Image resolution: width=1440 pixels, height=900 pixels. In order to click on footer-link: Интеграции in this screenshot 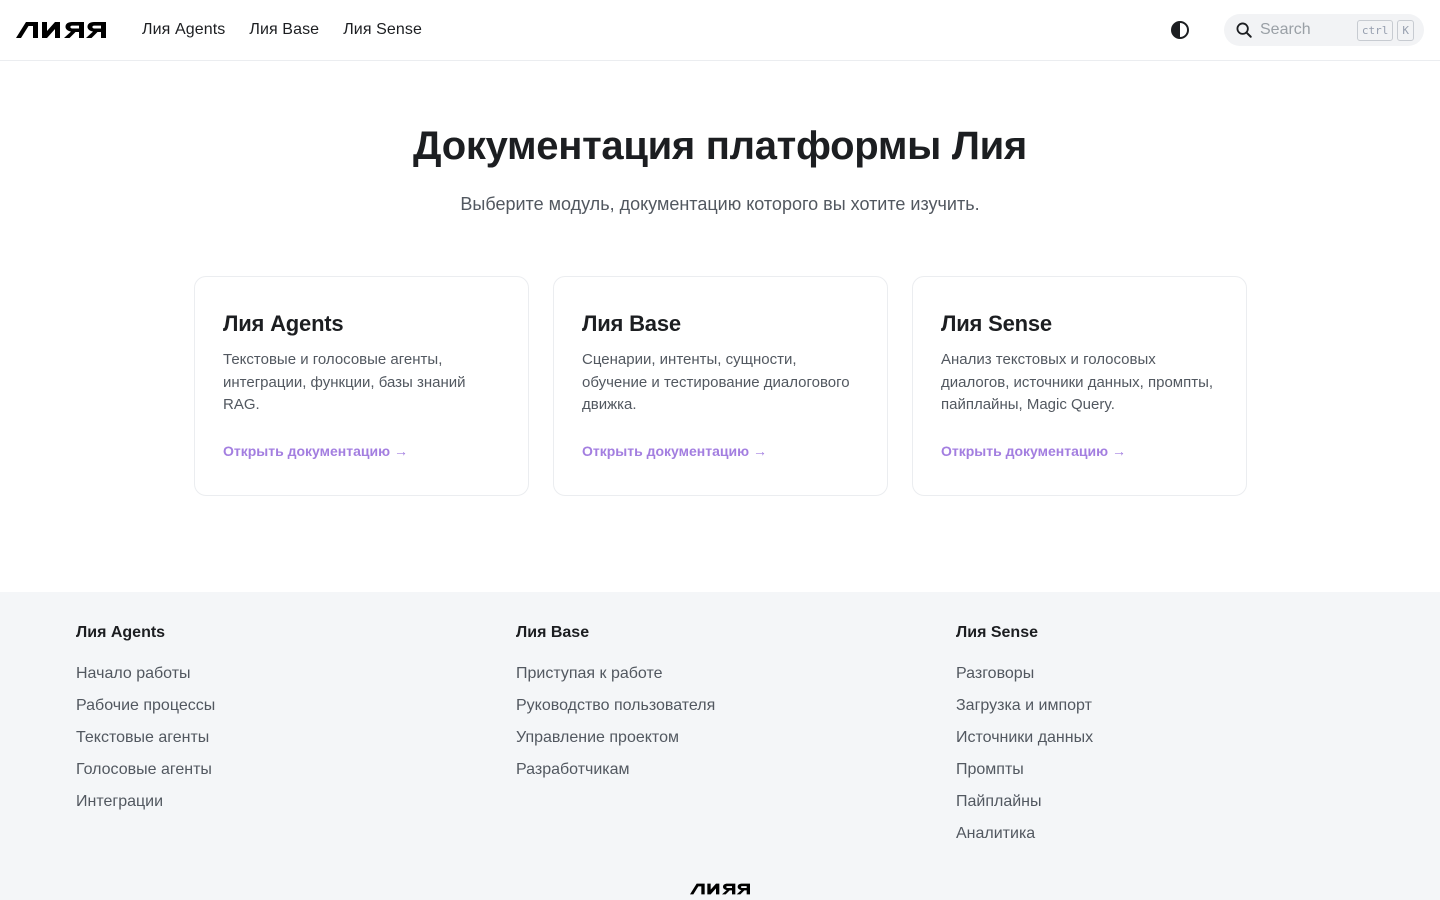, I will do `click(296, 808)`.